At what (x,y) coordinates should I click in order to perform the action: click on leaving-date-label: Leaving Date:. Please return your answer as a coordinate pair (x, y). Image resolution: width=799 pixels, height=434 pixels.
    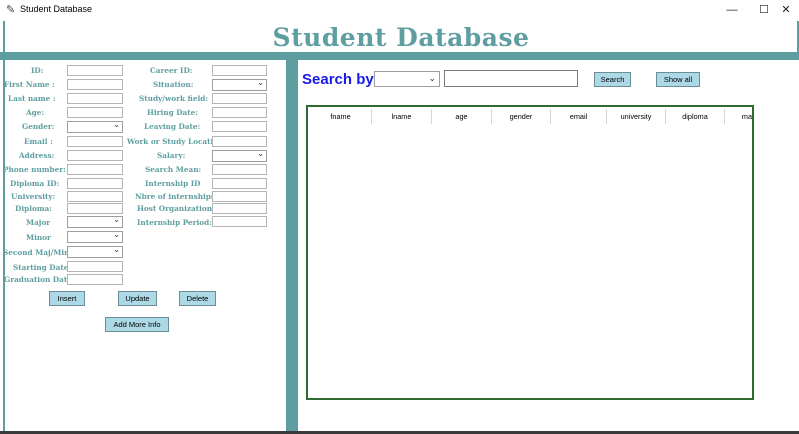
    Looking at the image, I should click on (172, 126).